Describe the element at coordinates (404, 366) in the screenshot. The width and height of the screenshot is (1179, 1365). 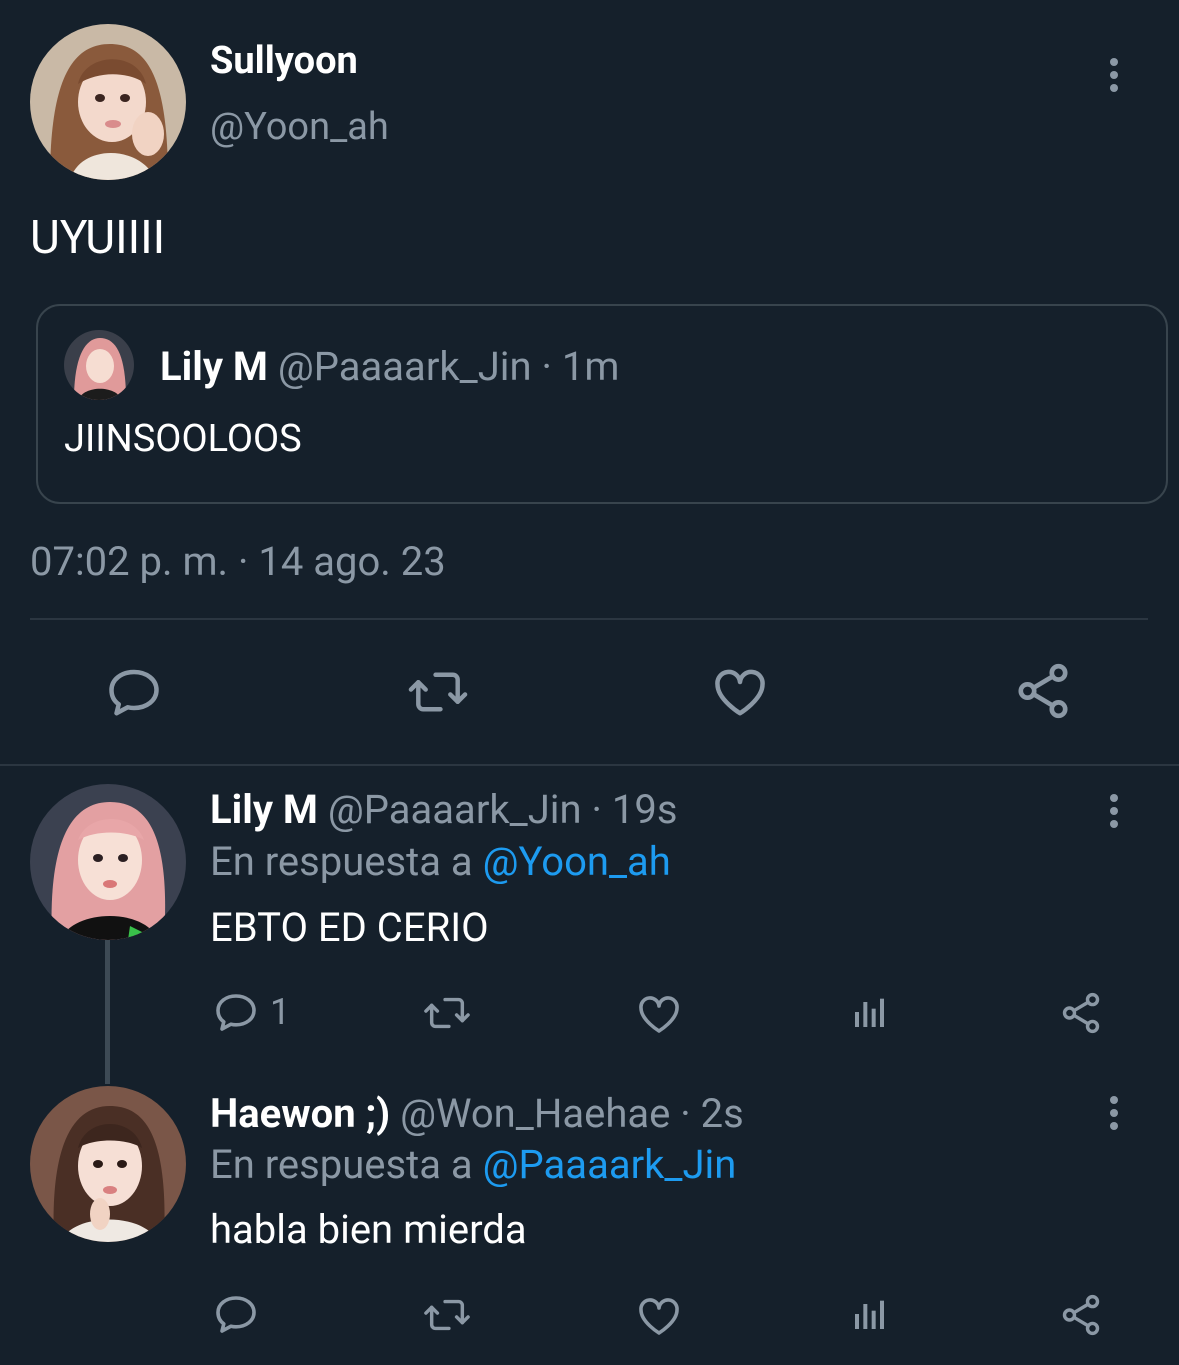
I see `quoted-handle: @Paaaark_Jin` at that location.